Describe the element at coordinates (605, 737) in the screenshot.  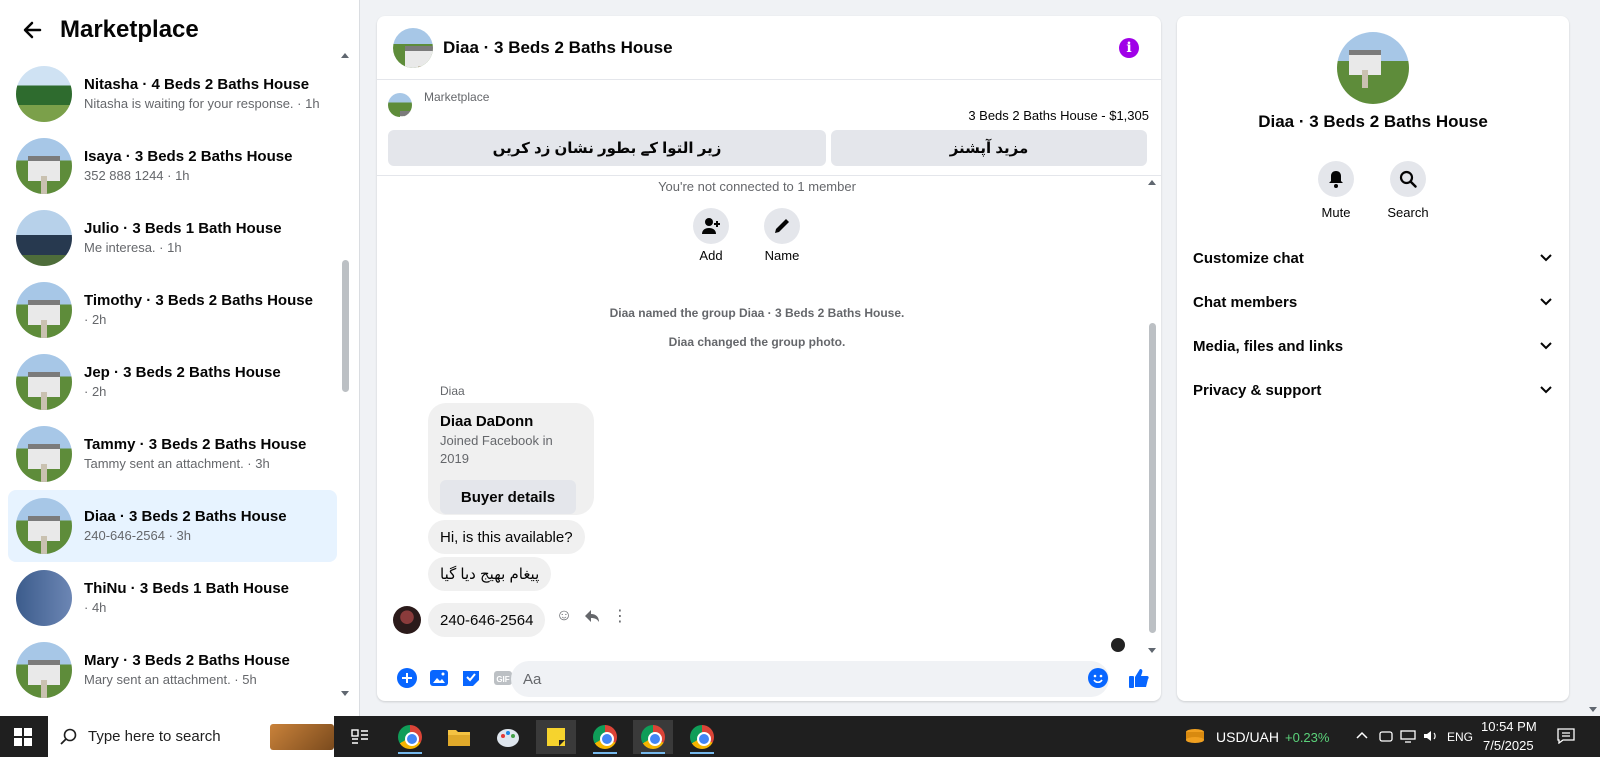
I see `chrome-profile-2-icon` at that location.